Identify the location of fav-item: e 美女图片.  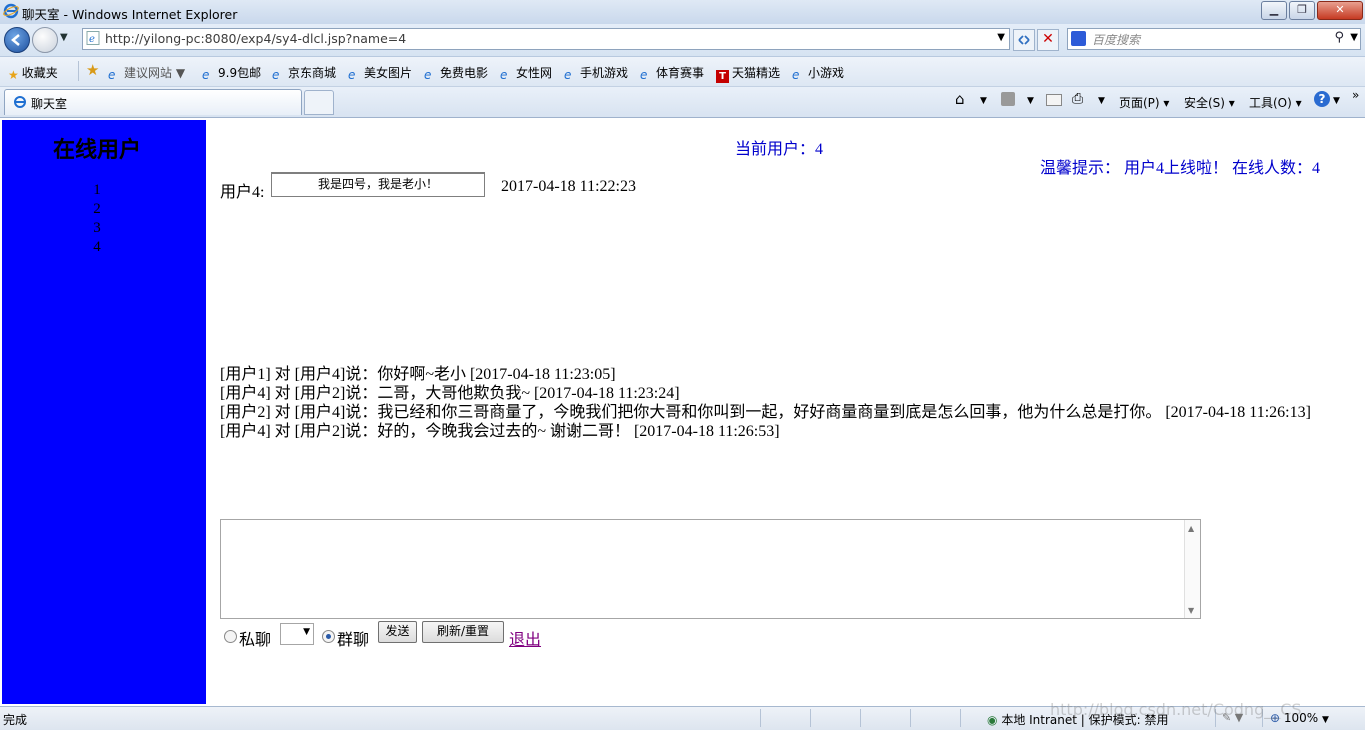
(380, 73).